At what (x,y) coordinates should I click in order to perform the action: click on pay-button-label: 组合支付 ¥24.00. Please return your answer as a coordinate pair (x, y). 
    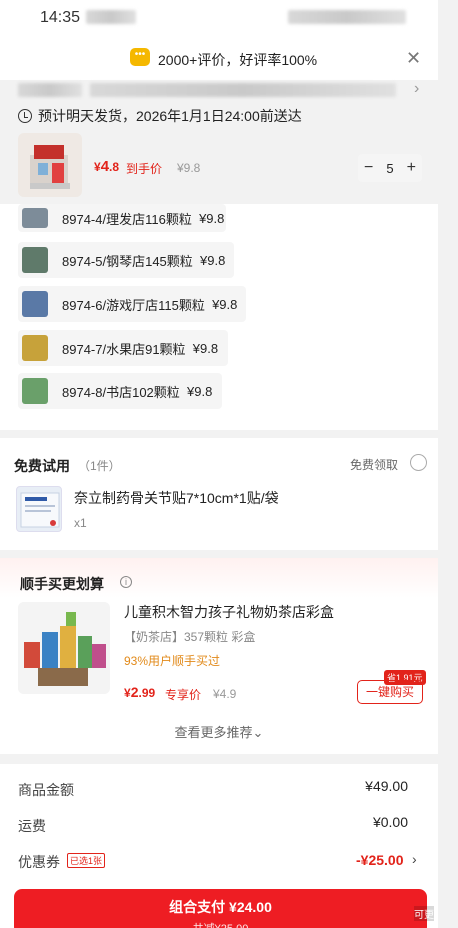
    Looking at the image, I should click on (220, 907).